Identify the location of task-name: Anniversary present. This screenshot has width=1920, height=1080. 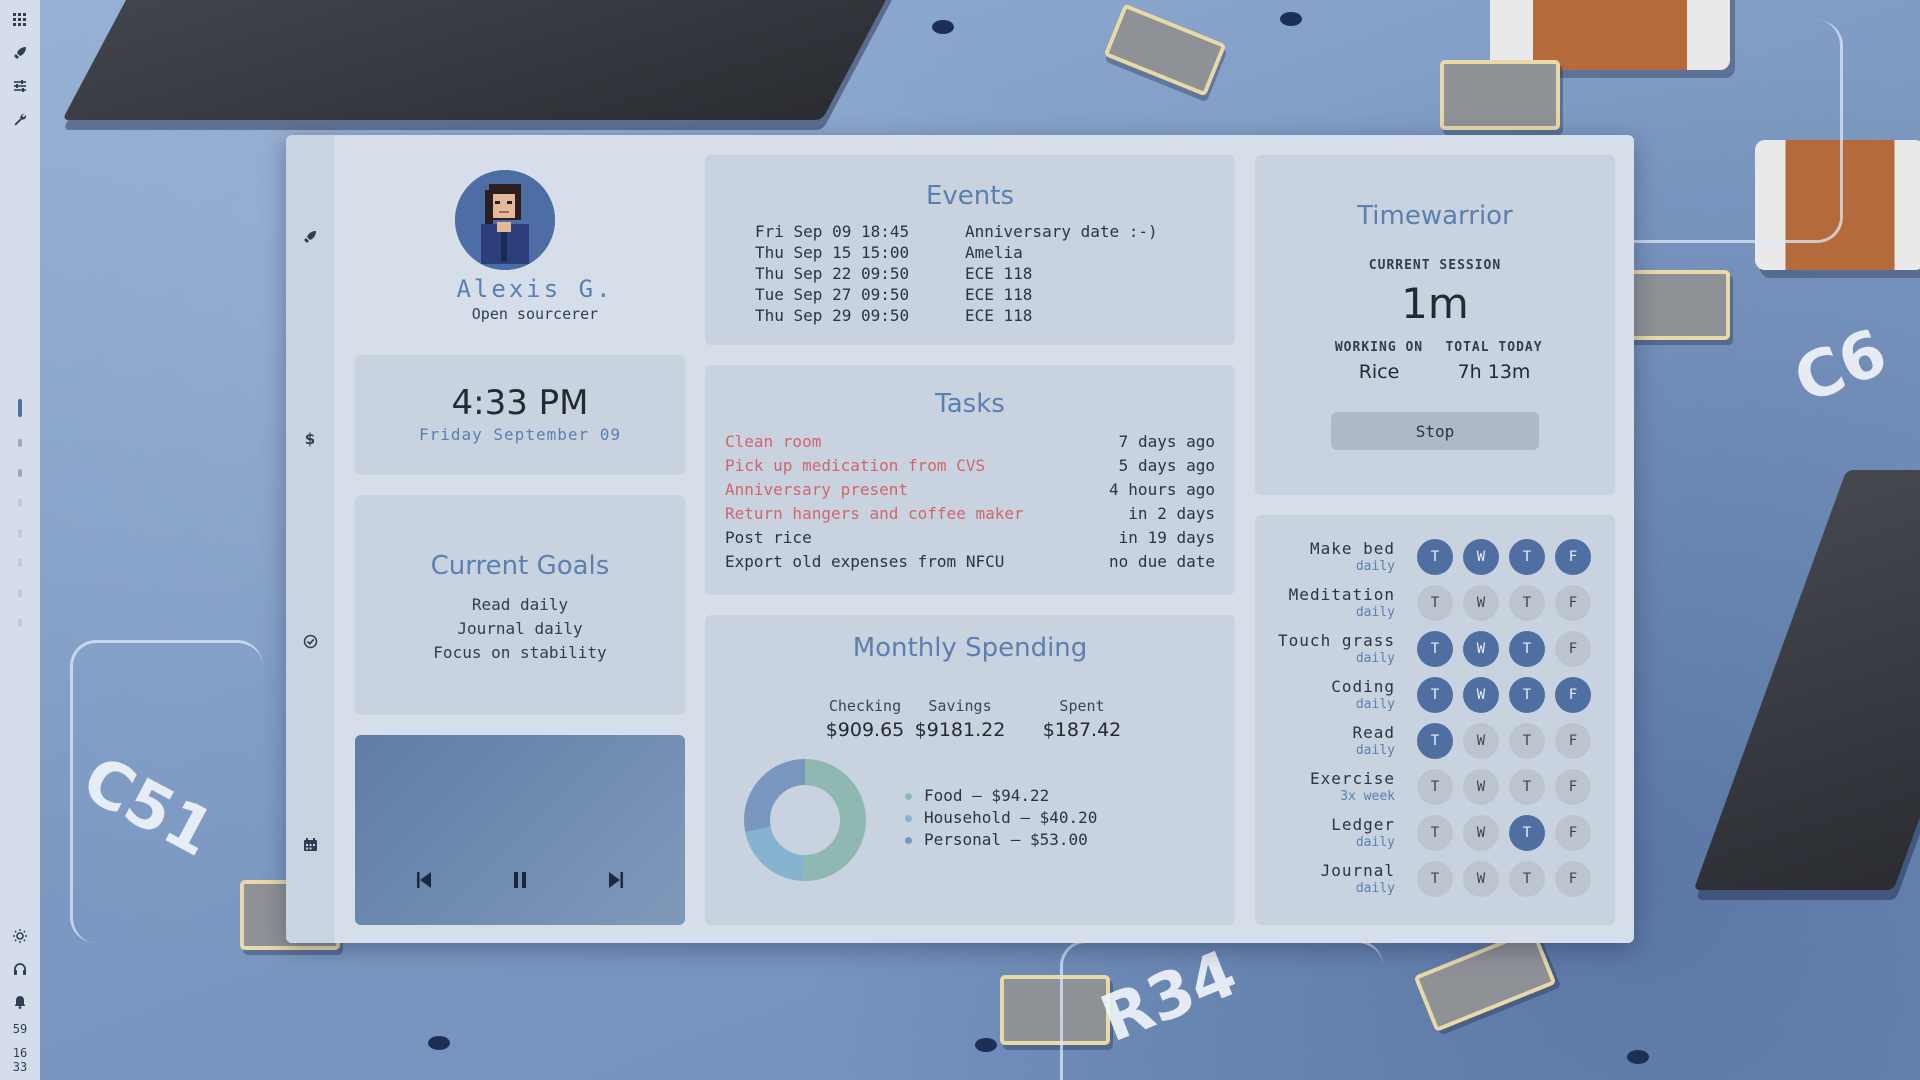
(817, 489).